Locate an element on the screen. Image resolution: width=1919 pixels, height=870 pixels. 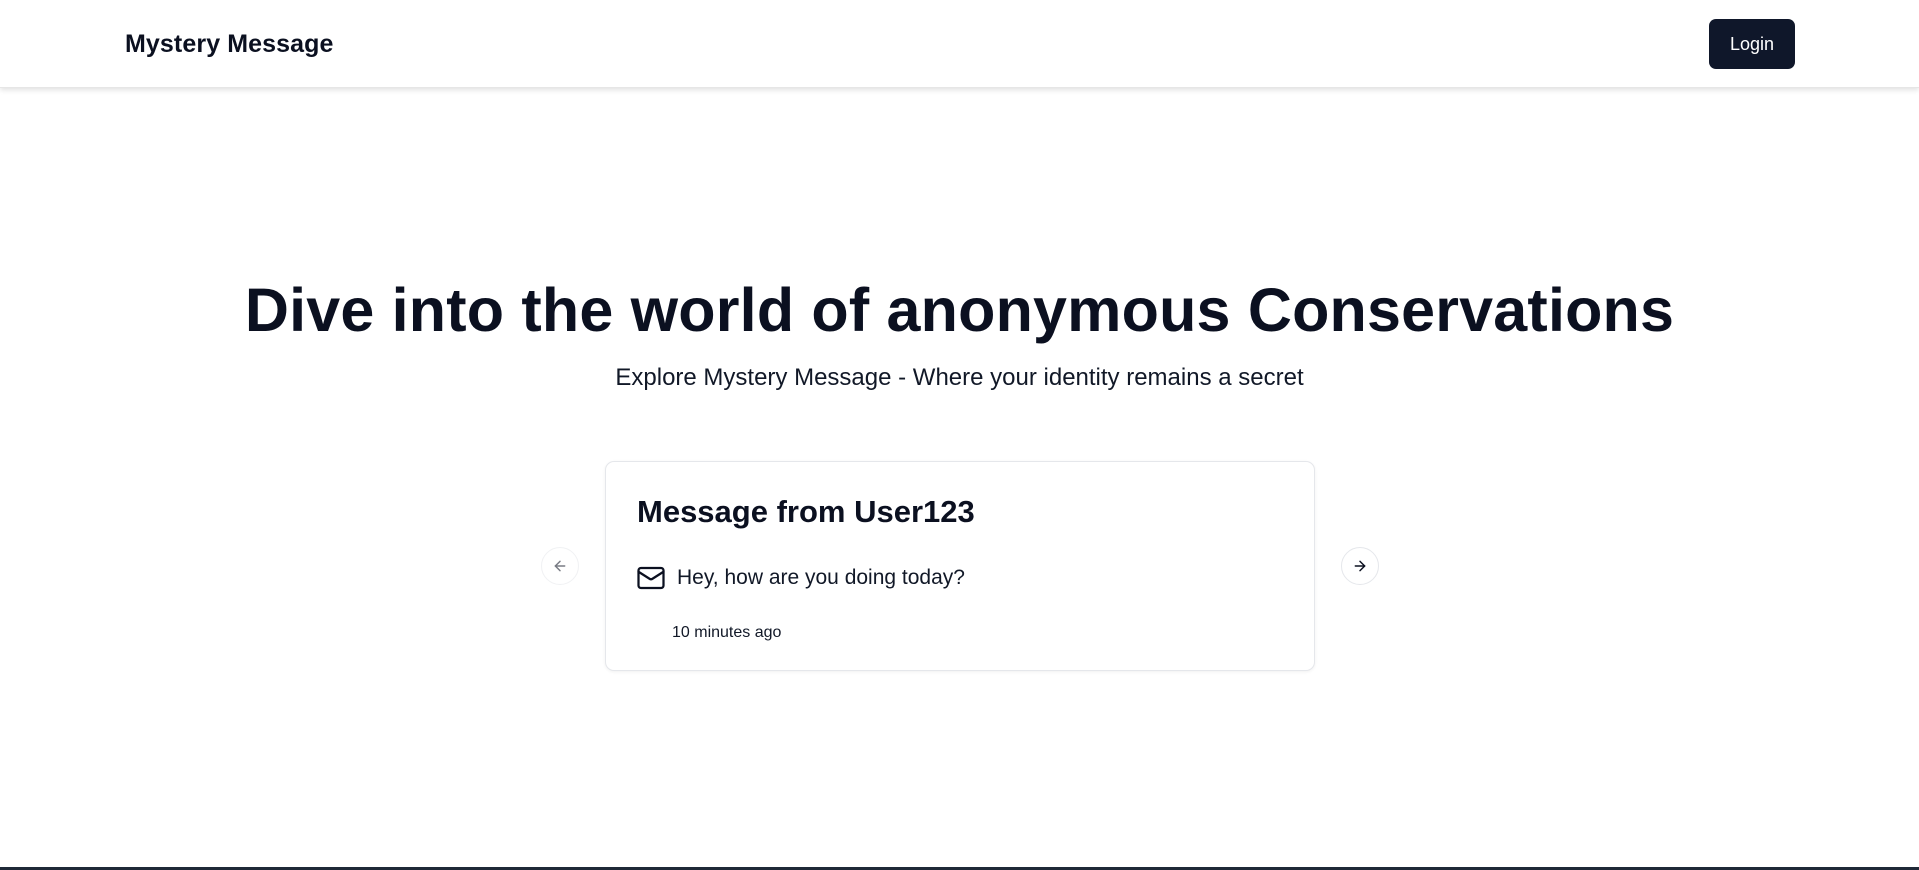
mail-icon is located at coordinates (651, 578).